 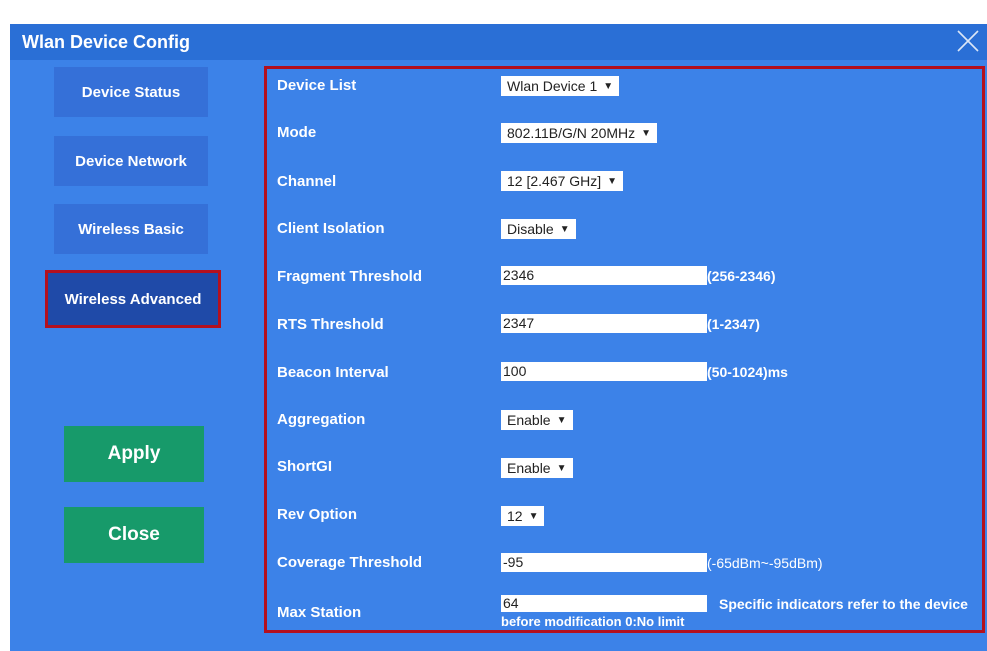 What do you see at coordinates (350, 562) in the screenshot?
I see `coverage-threshold-label: Coverage Threshold` at bounding box center [350, 562].